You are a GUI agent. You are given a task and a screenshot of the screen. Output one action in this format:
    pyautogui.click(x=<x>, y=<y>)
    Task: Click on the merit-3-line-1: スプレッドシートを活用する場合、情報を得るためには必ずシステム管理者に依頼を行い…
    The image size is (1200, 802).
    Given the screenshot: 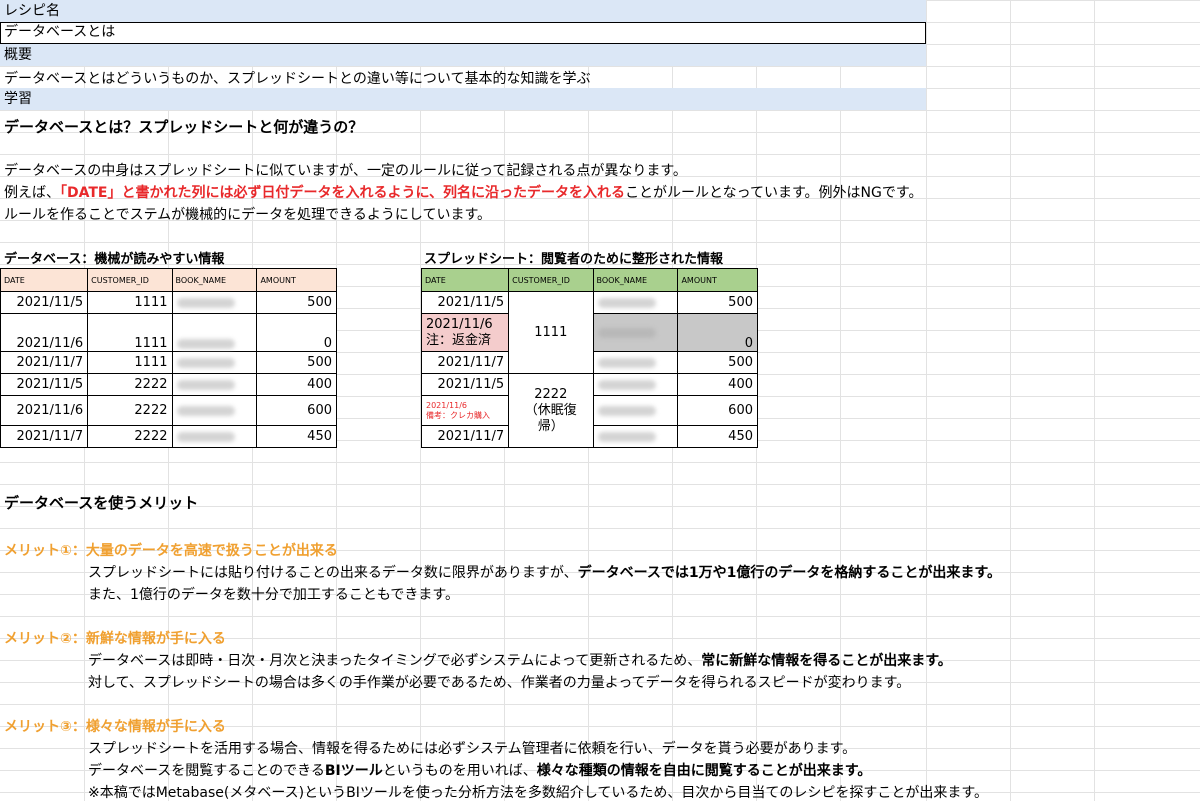 What is the action you would take?
    pyautogui.click(x=472, y=748)
    